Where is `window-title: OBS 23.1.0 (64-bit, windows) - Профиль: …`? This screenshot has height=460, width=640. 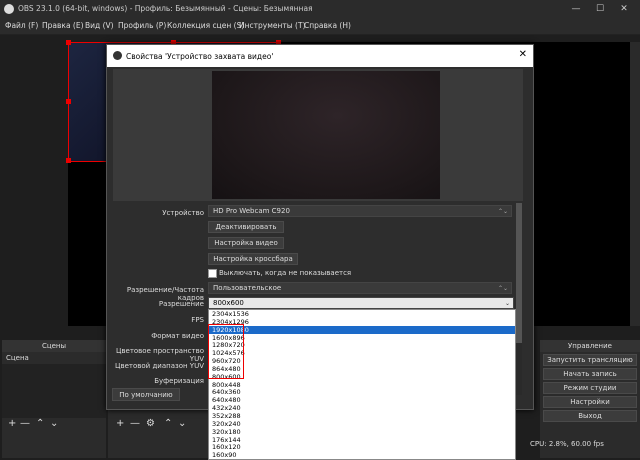
window-title: OBS 23.1.0 (64-bit, windows) - Профиль: … is located at coordinates (165, 8).